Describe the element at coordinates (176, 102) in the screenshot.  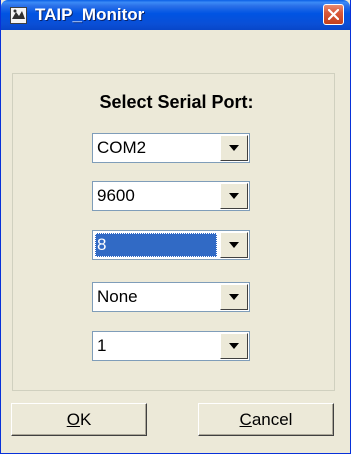
I see `select-serial-port-heading: Select Serial Port:` at that location.